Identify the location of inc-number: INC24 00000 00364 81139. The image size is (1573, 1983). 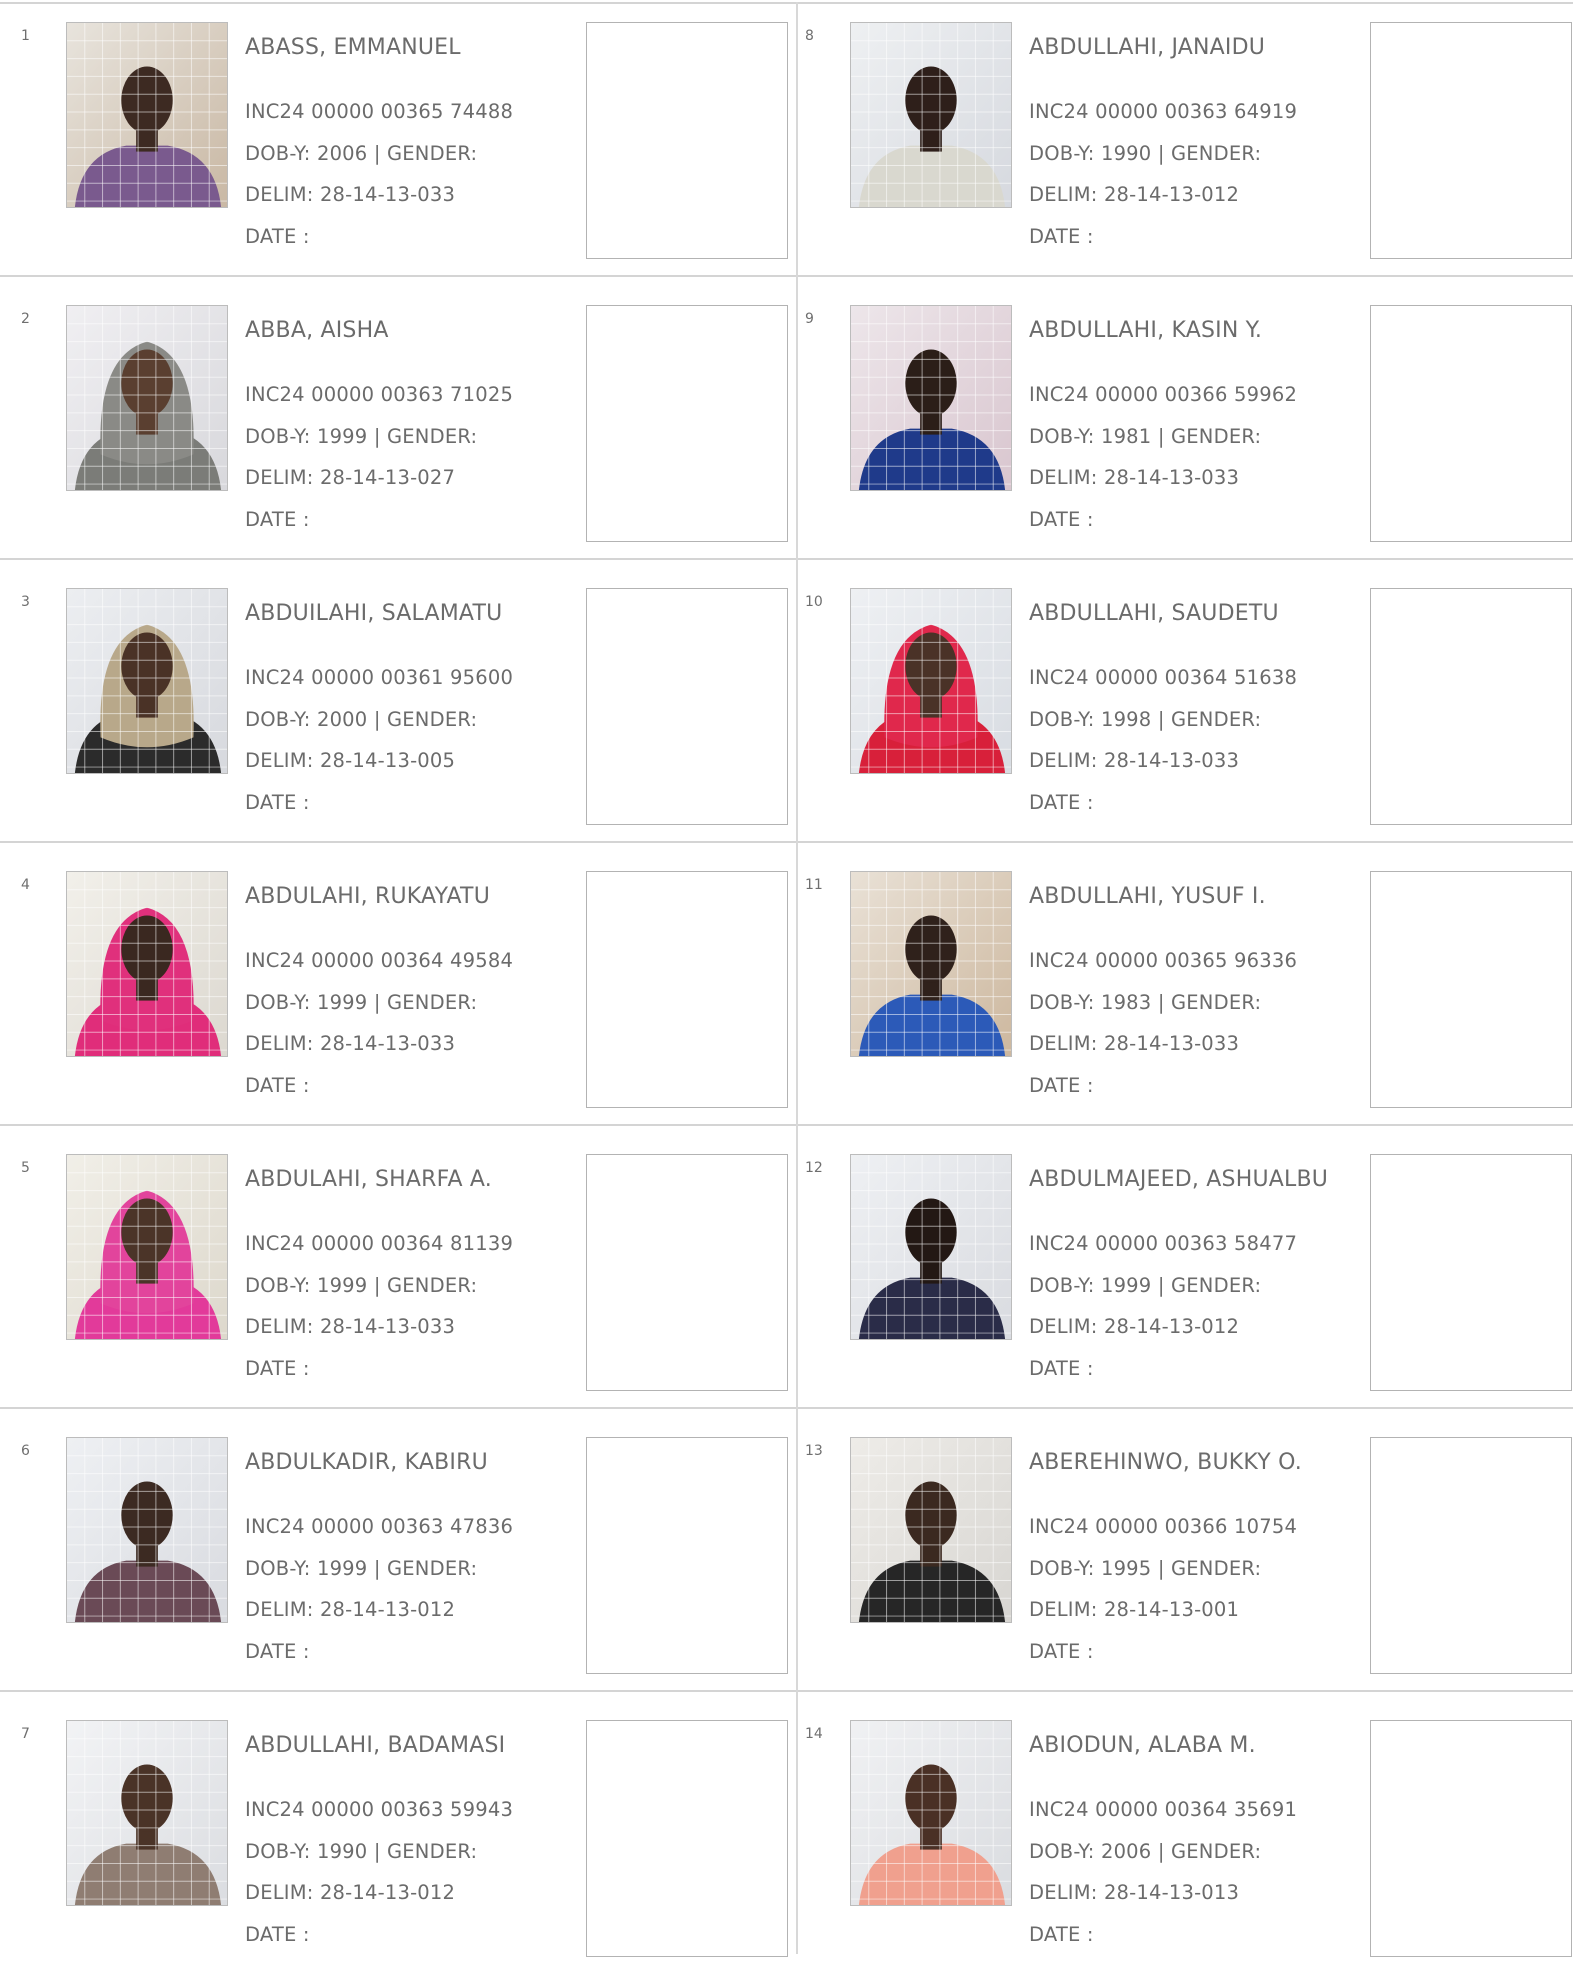
(379, 1243).